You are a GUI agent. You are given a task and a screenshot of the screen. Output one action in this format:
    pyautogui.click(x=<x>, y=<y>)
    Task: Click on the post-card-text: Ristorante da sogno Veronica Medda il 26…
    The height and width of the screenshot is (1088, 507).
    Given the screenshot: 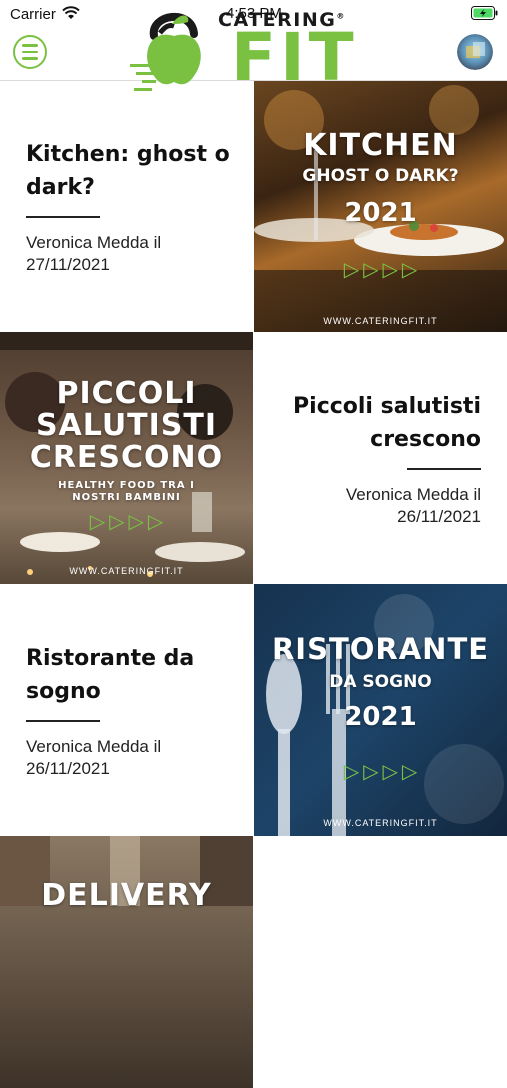 What is the action you would take?
    pyautogui.click(x=126, y=710)
    